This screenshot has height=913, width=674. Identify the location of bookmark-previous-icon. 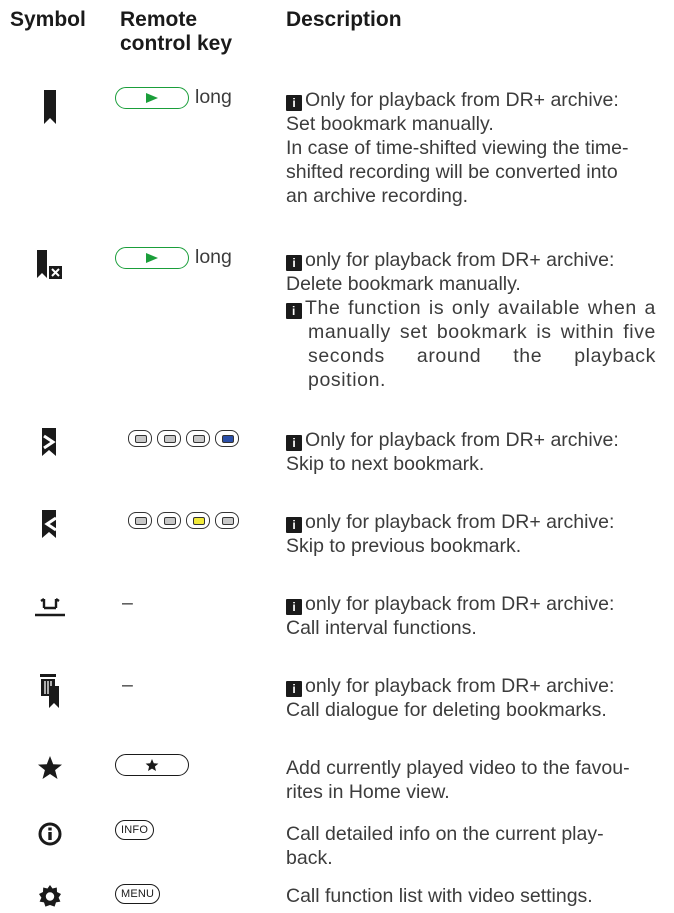
(50, 524).